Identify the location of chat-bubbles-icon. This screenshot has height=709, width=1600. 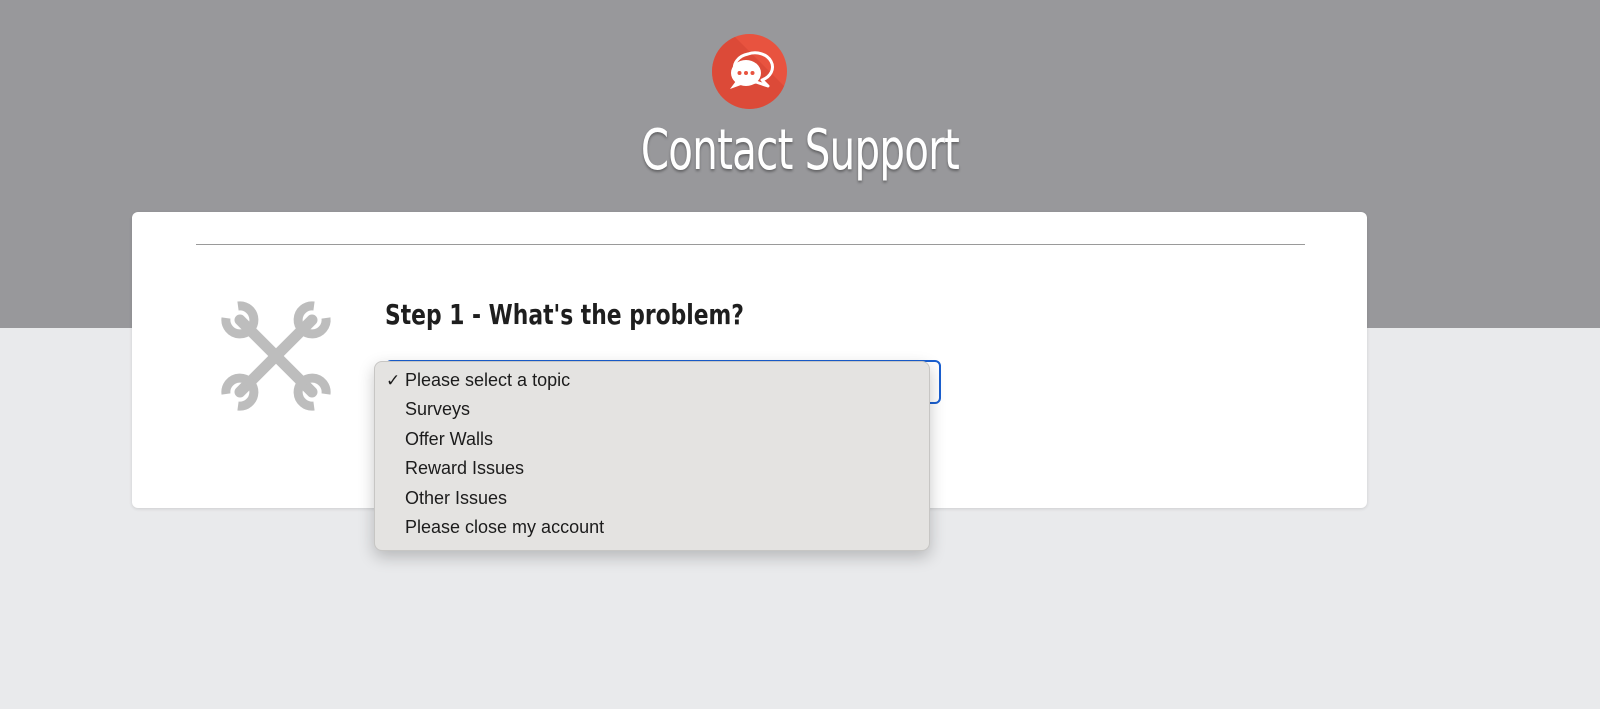
(749, 71).